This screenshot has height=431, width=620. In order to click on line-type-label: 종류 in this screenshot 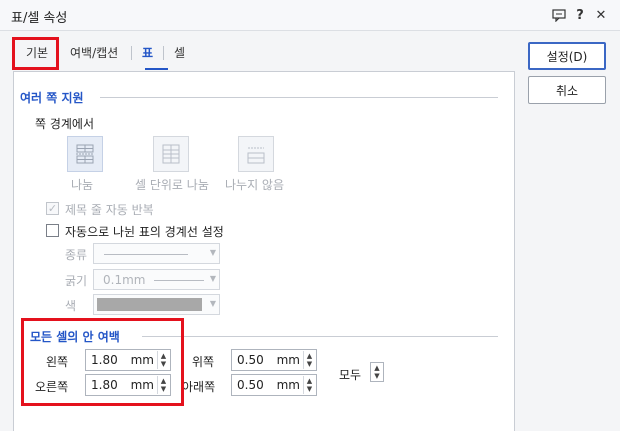, I will do `click(76, 255)`.